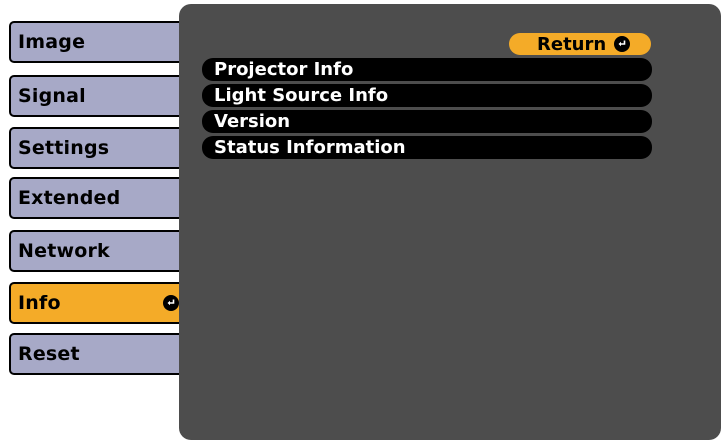 This screenshot has height=443, width=725. I want to click on sidebar-item-reset: Reset, so click(98, 354).